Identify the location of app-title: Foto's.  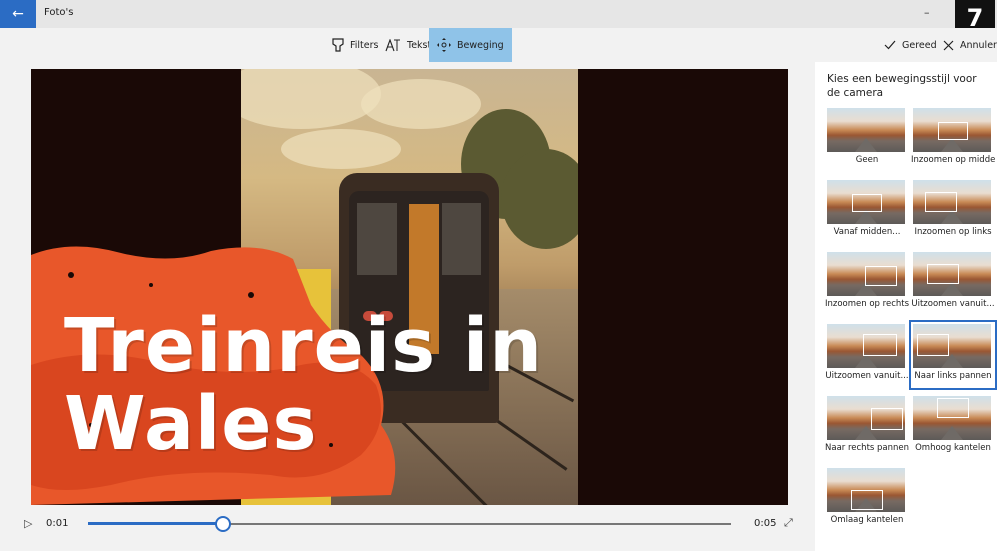
(59, 12).